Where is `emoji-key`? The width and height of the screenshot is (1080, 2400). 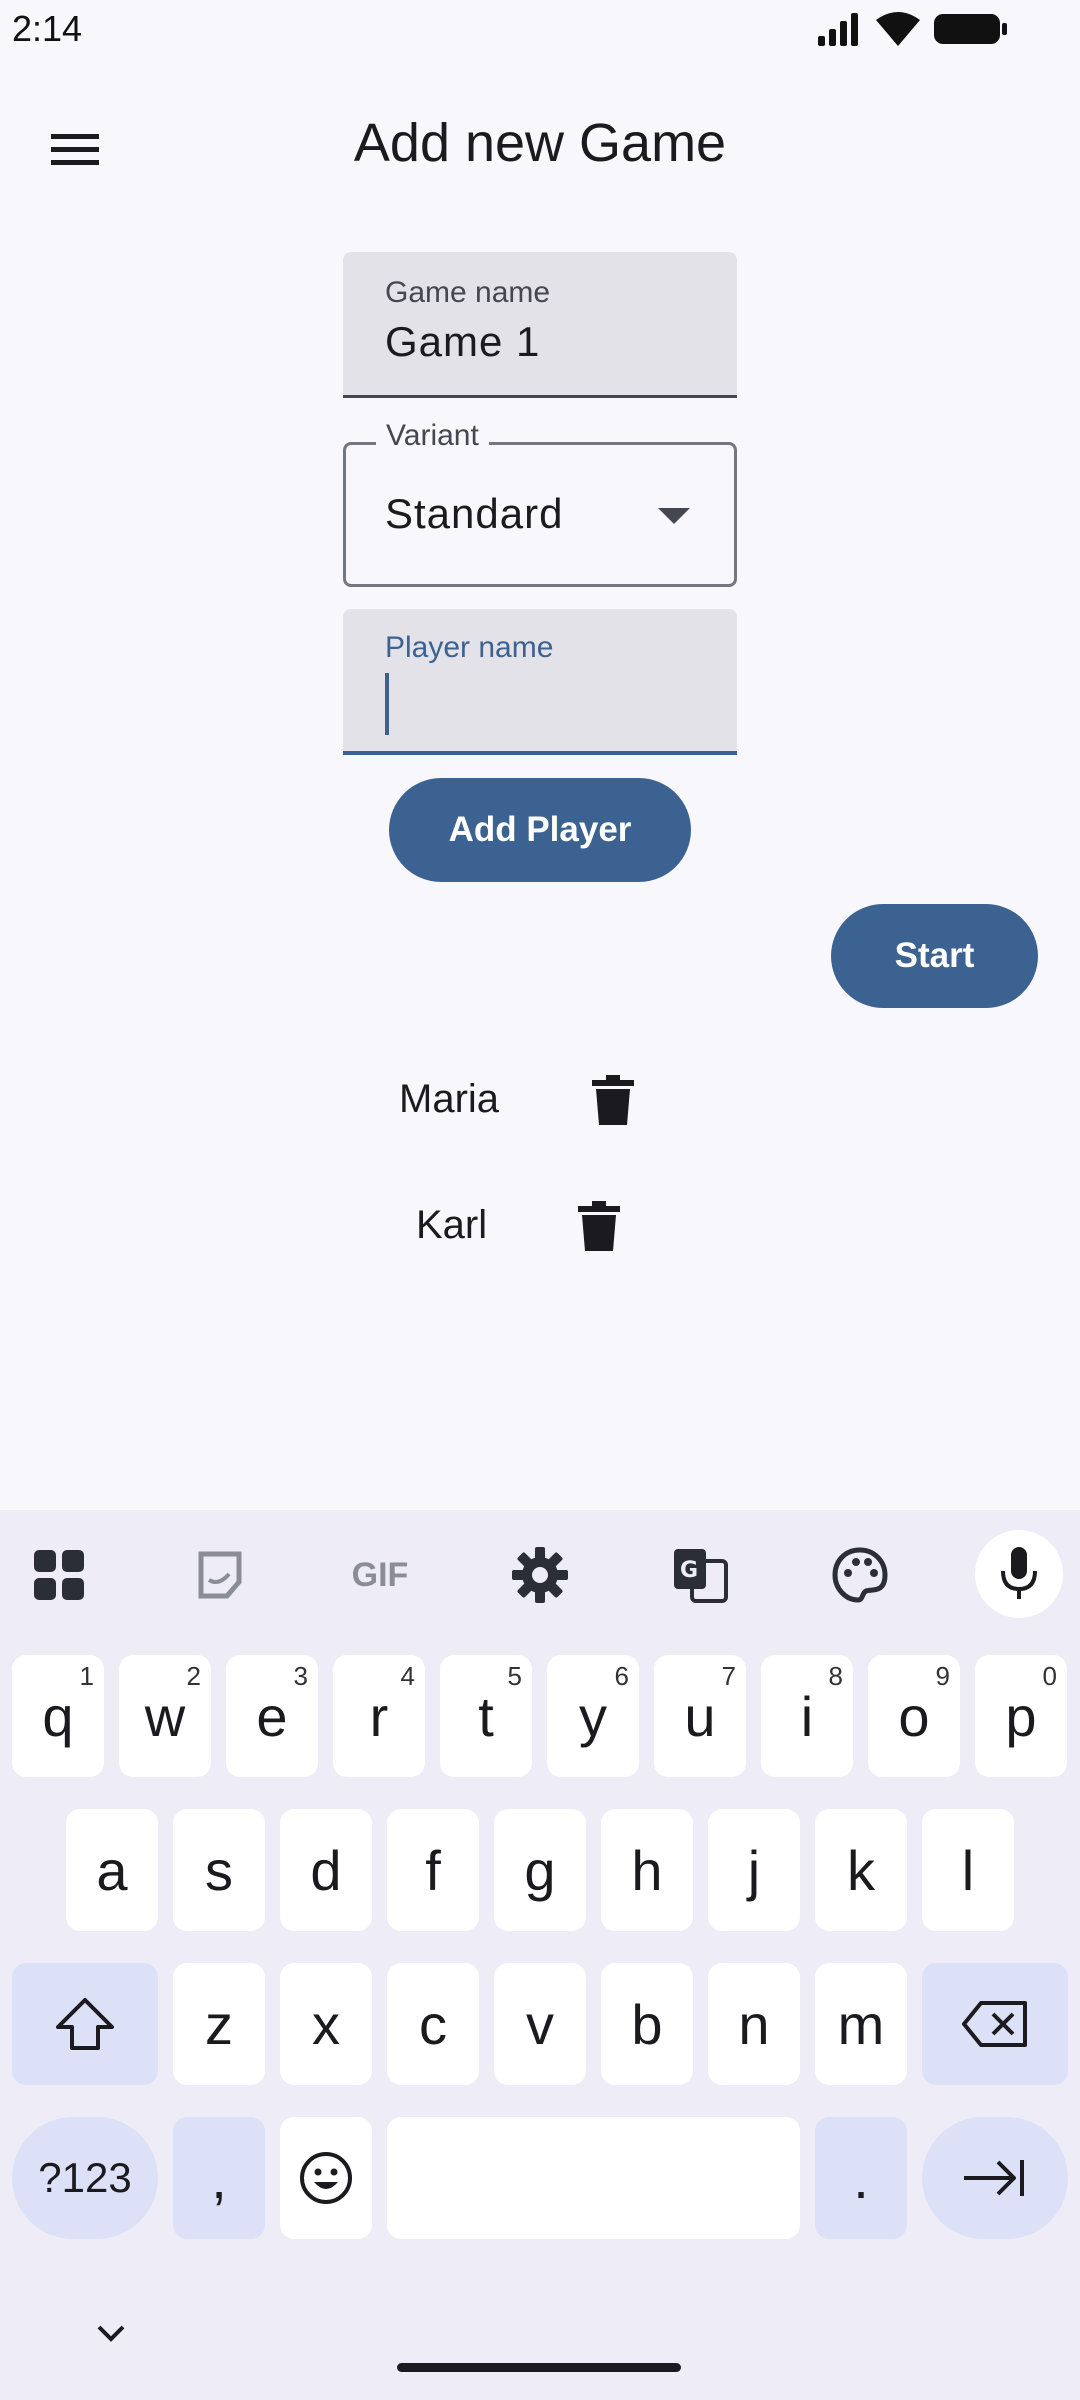 emoji-key is located at coordinates (326, 2178).